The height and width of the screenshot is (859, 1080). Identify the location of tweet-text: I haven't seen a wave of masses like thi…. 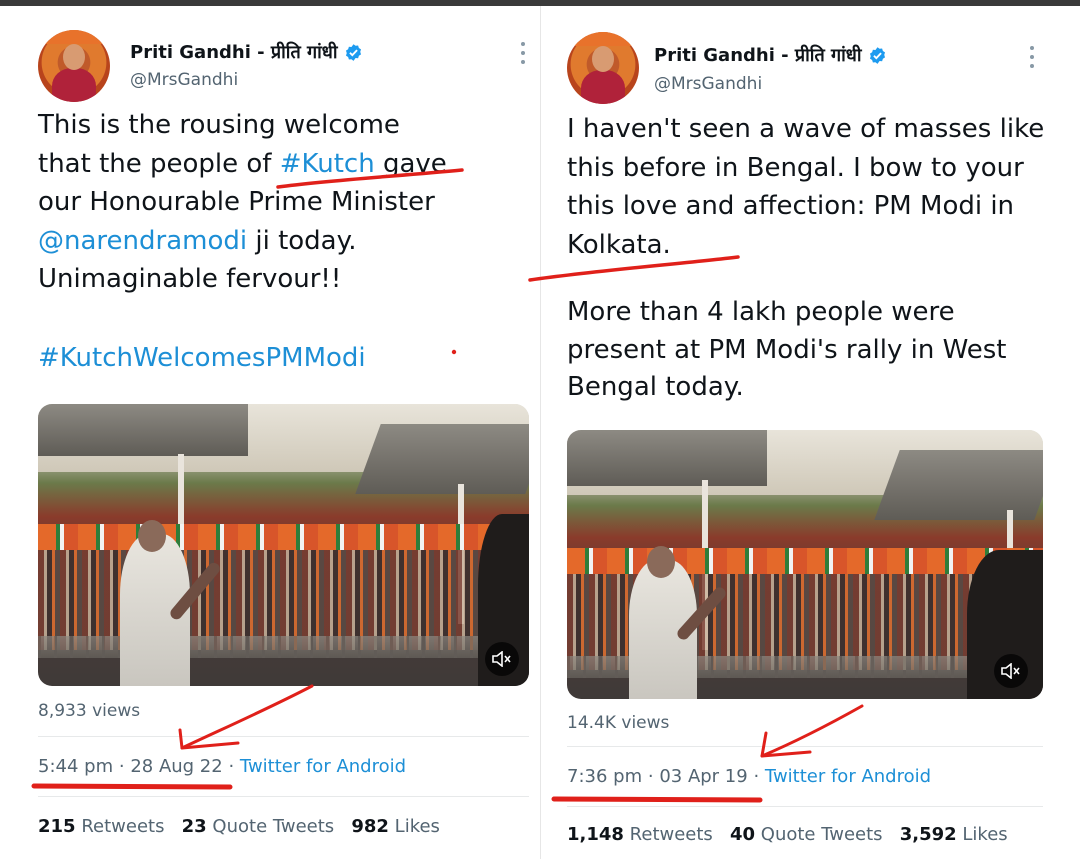
(819, 187).